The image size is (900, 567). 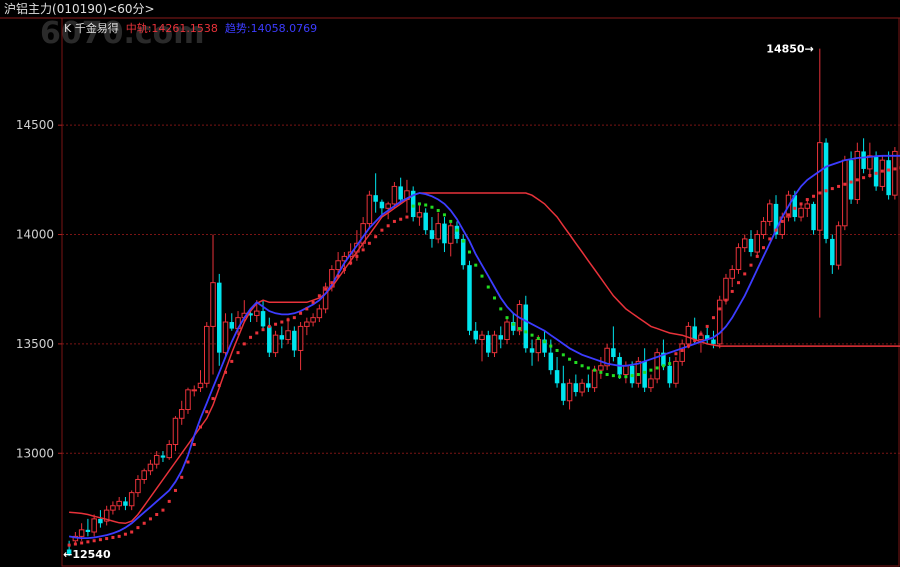 What do you see at coordinates (790, 49) in the screenshot?
I see `annotation-high: 14850→` at bounding box center [790, 49].